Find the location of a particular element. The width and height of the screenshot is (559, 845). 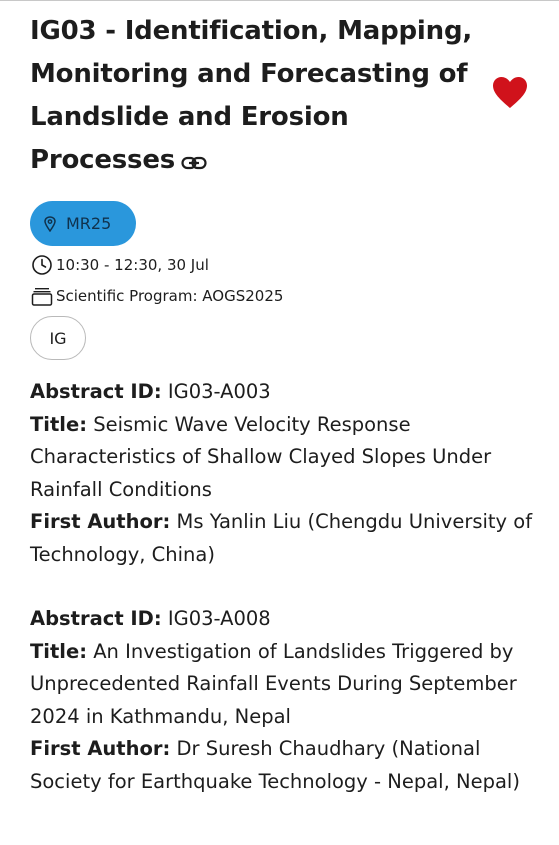

session-program-text: Scientific Program: AOGS2025 is located at coordinates (170, 296).